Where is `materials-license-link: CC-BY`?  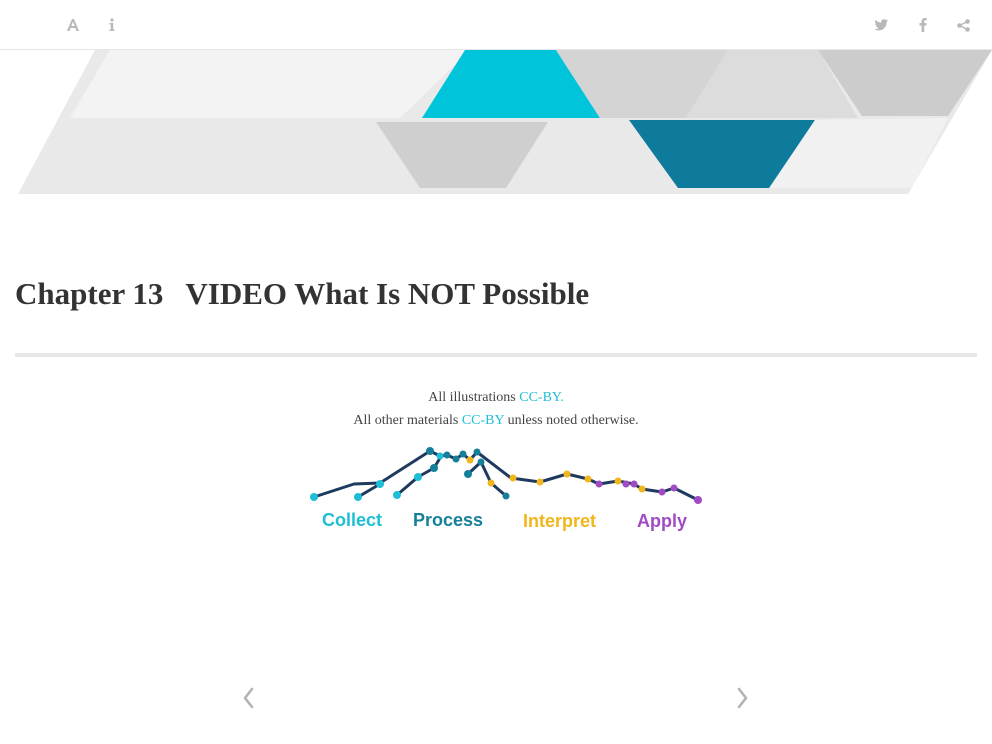 materials-license-link: CC-BY is located at coordinates (483, 420).